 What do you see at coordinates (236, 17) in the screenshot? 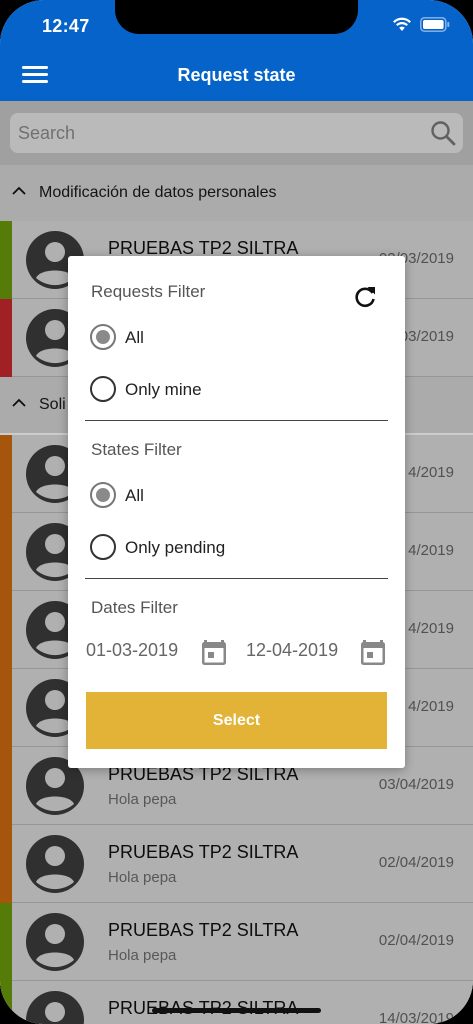
I see `device-notch` at bounding box center [236, 17].